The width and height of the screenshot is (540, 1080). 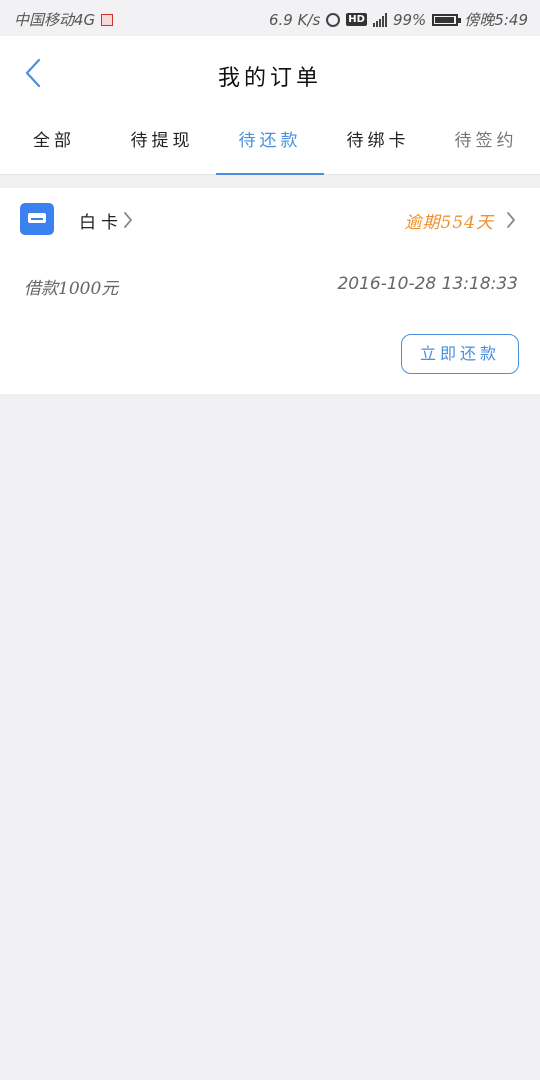 What do you see at coordinates (356, 19) in the screenshot?
I see `hd-badge: HD` at bounding box center [356, 19].